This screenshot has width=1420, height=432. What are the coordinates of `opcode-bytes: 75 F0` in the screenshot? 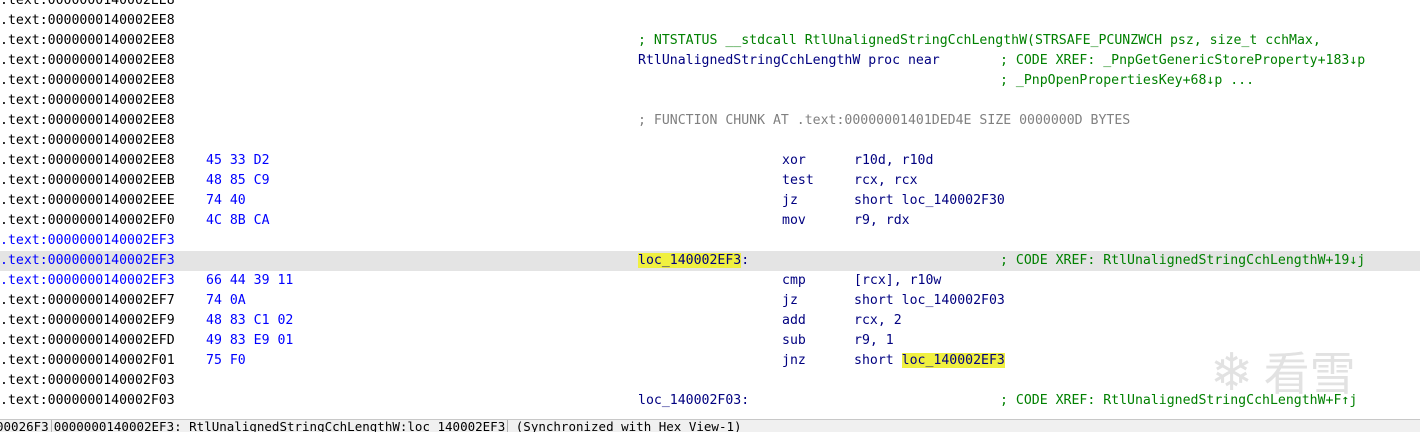 It's located at (226, 360).